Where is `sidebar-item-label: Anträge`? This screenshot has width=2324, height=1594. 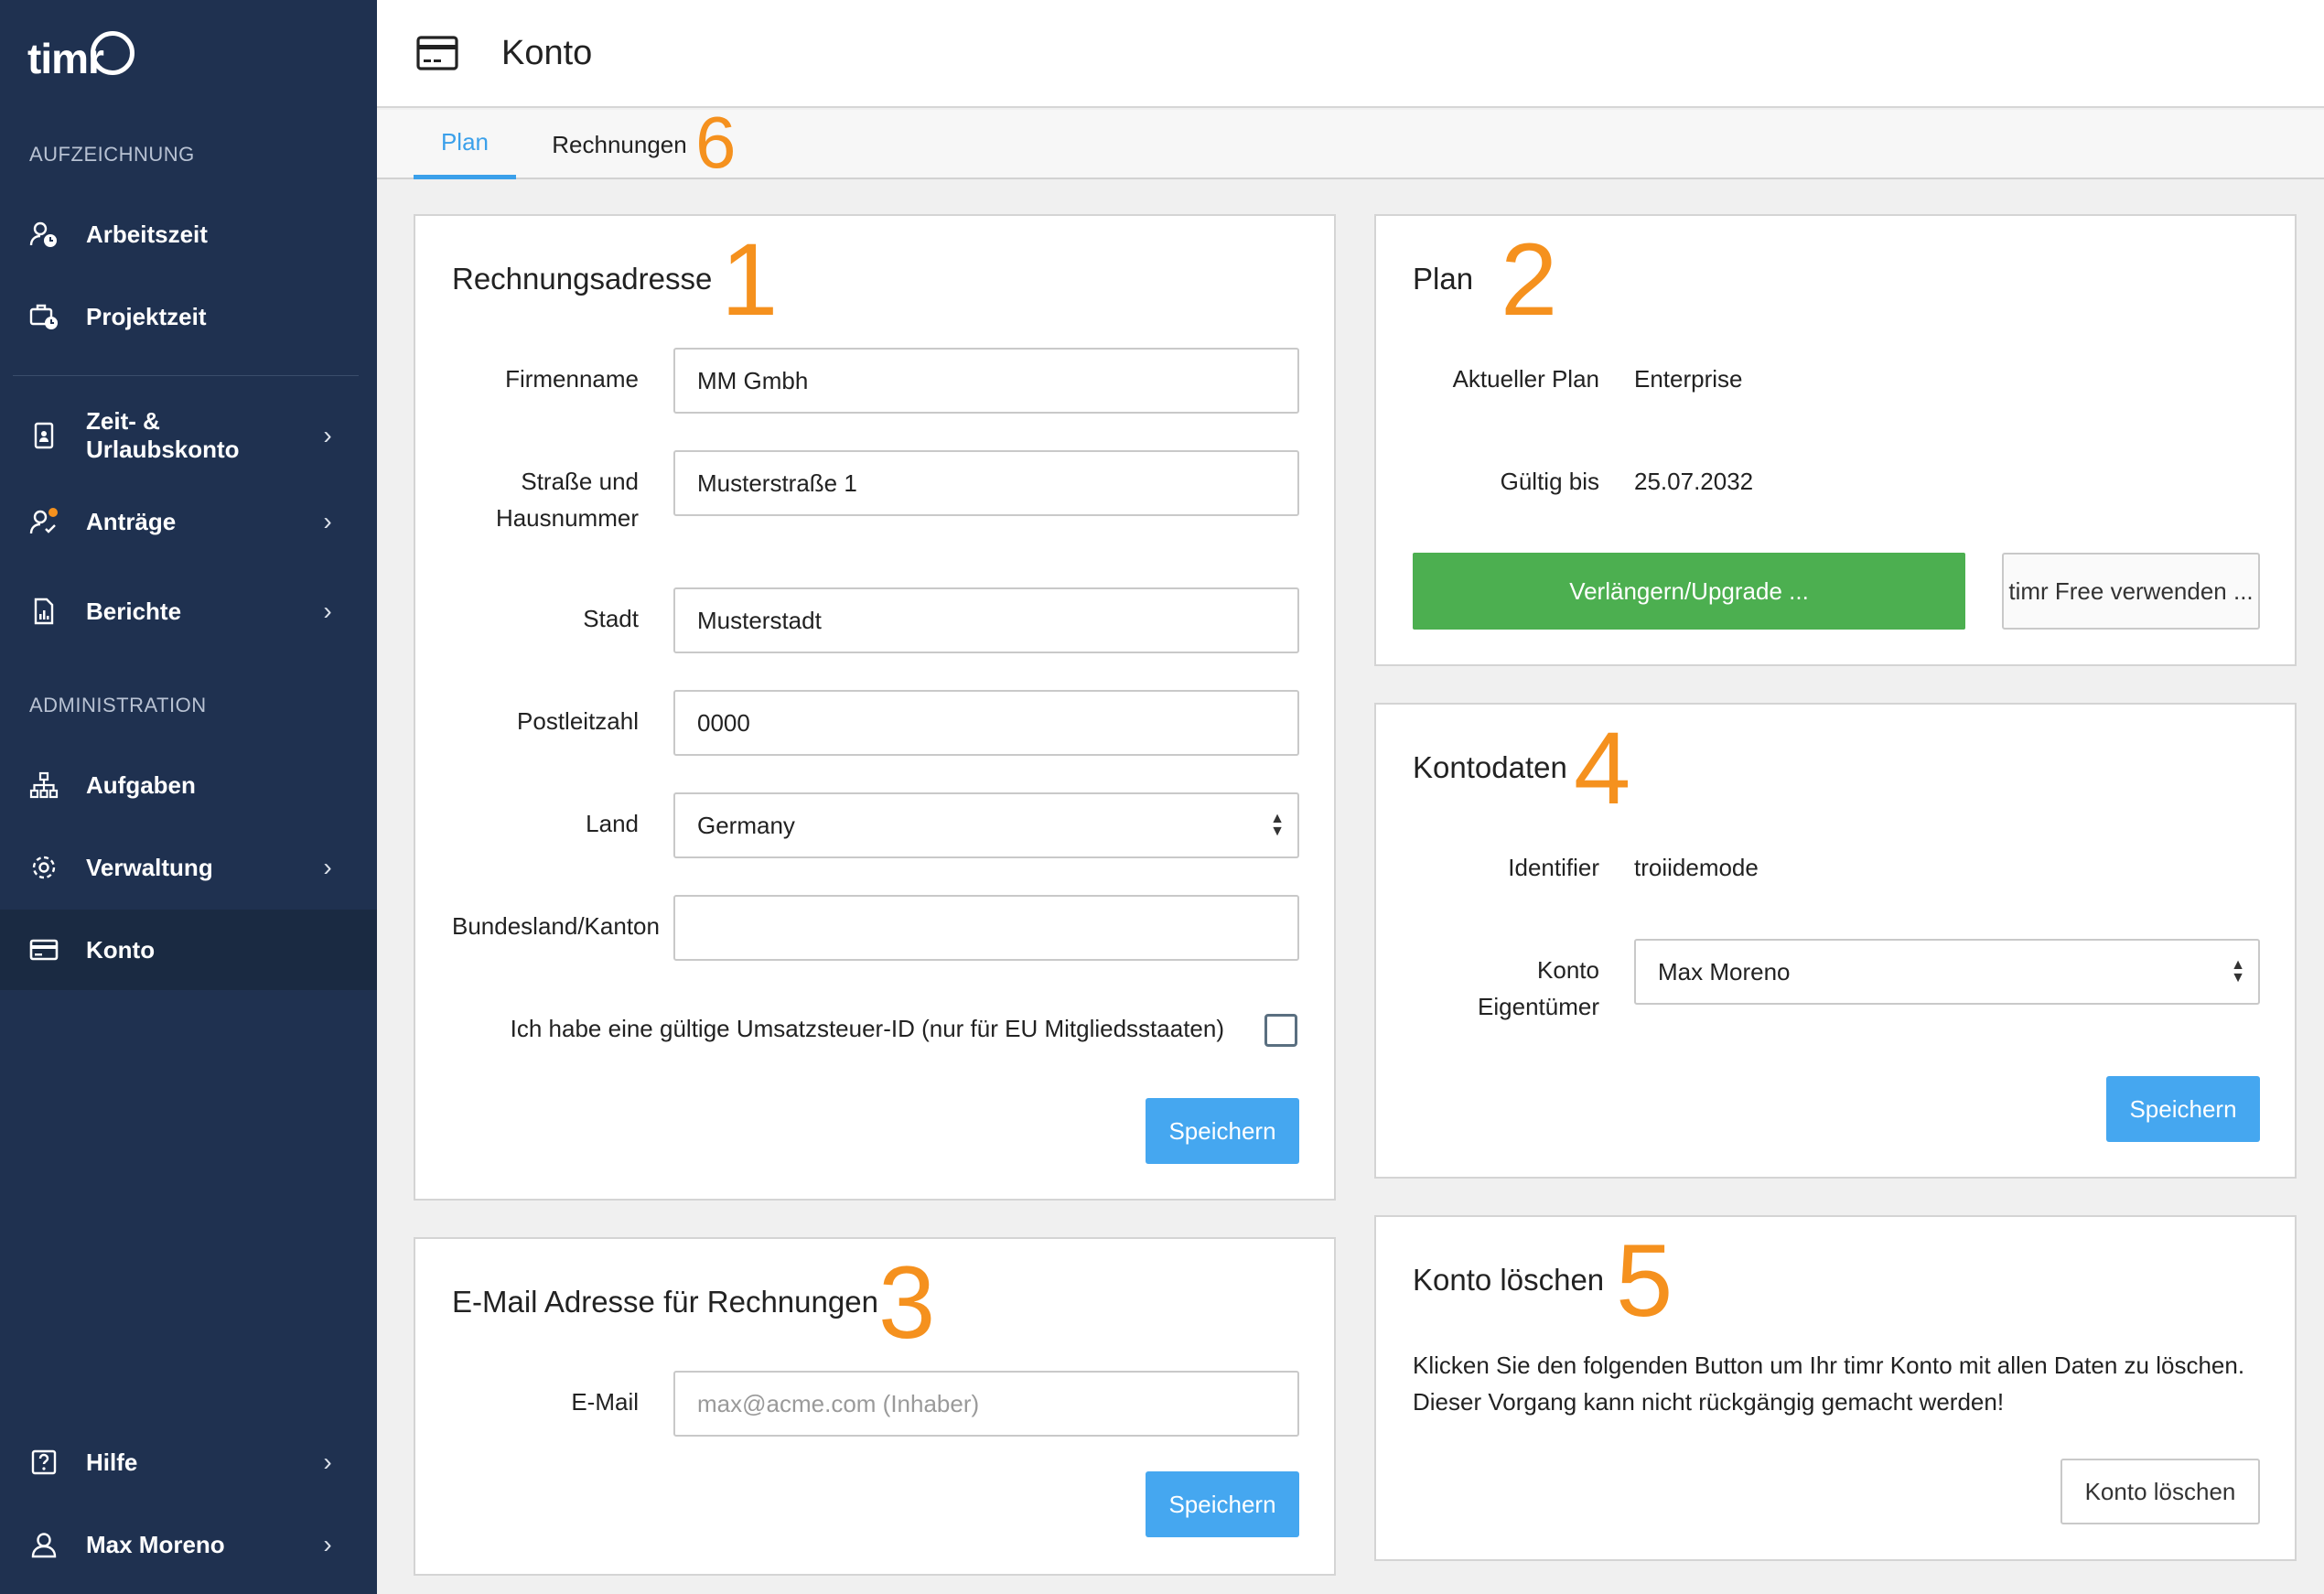
sidebar-item-label: Anträge is located at coordinates (131, 521).